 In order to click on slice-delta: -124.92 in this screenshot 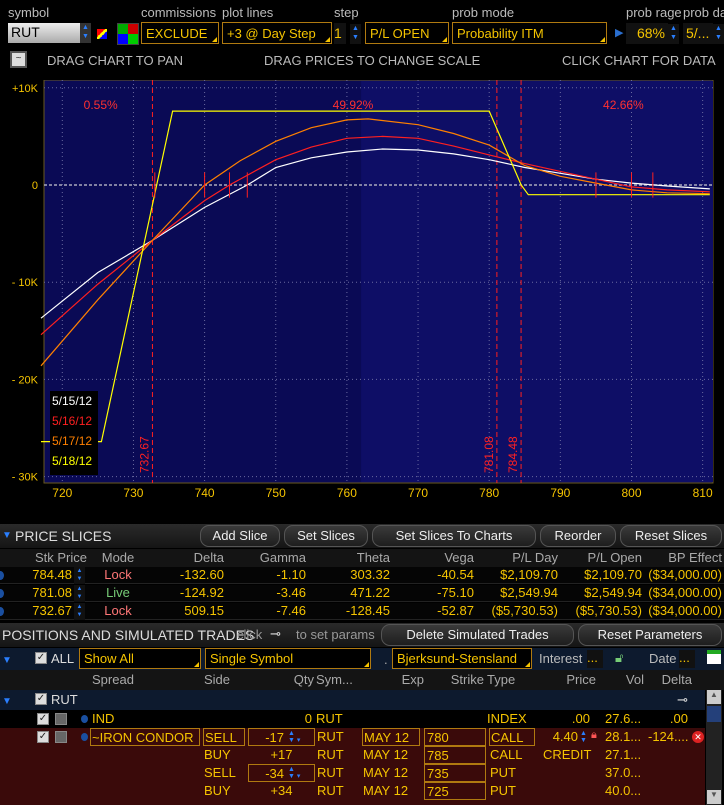, I will do `click(201, 592)`.